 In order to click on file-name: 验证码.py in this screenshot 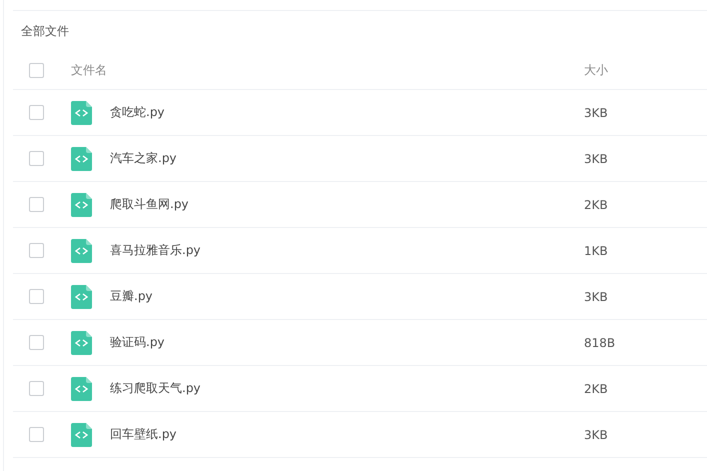, I will do `click(347, 342)`.